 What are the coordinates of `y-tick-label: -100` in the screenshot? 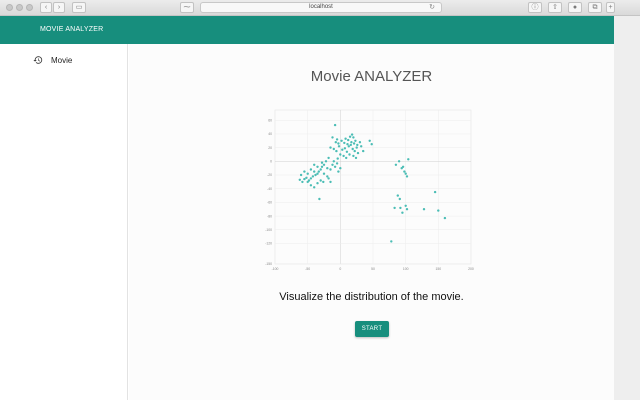 It's located at (268, 230).